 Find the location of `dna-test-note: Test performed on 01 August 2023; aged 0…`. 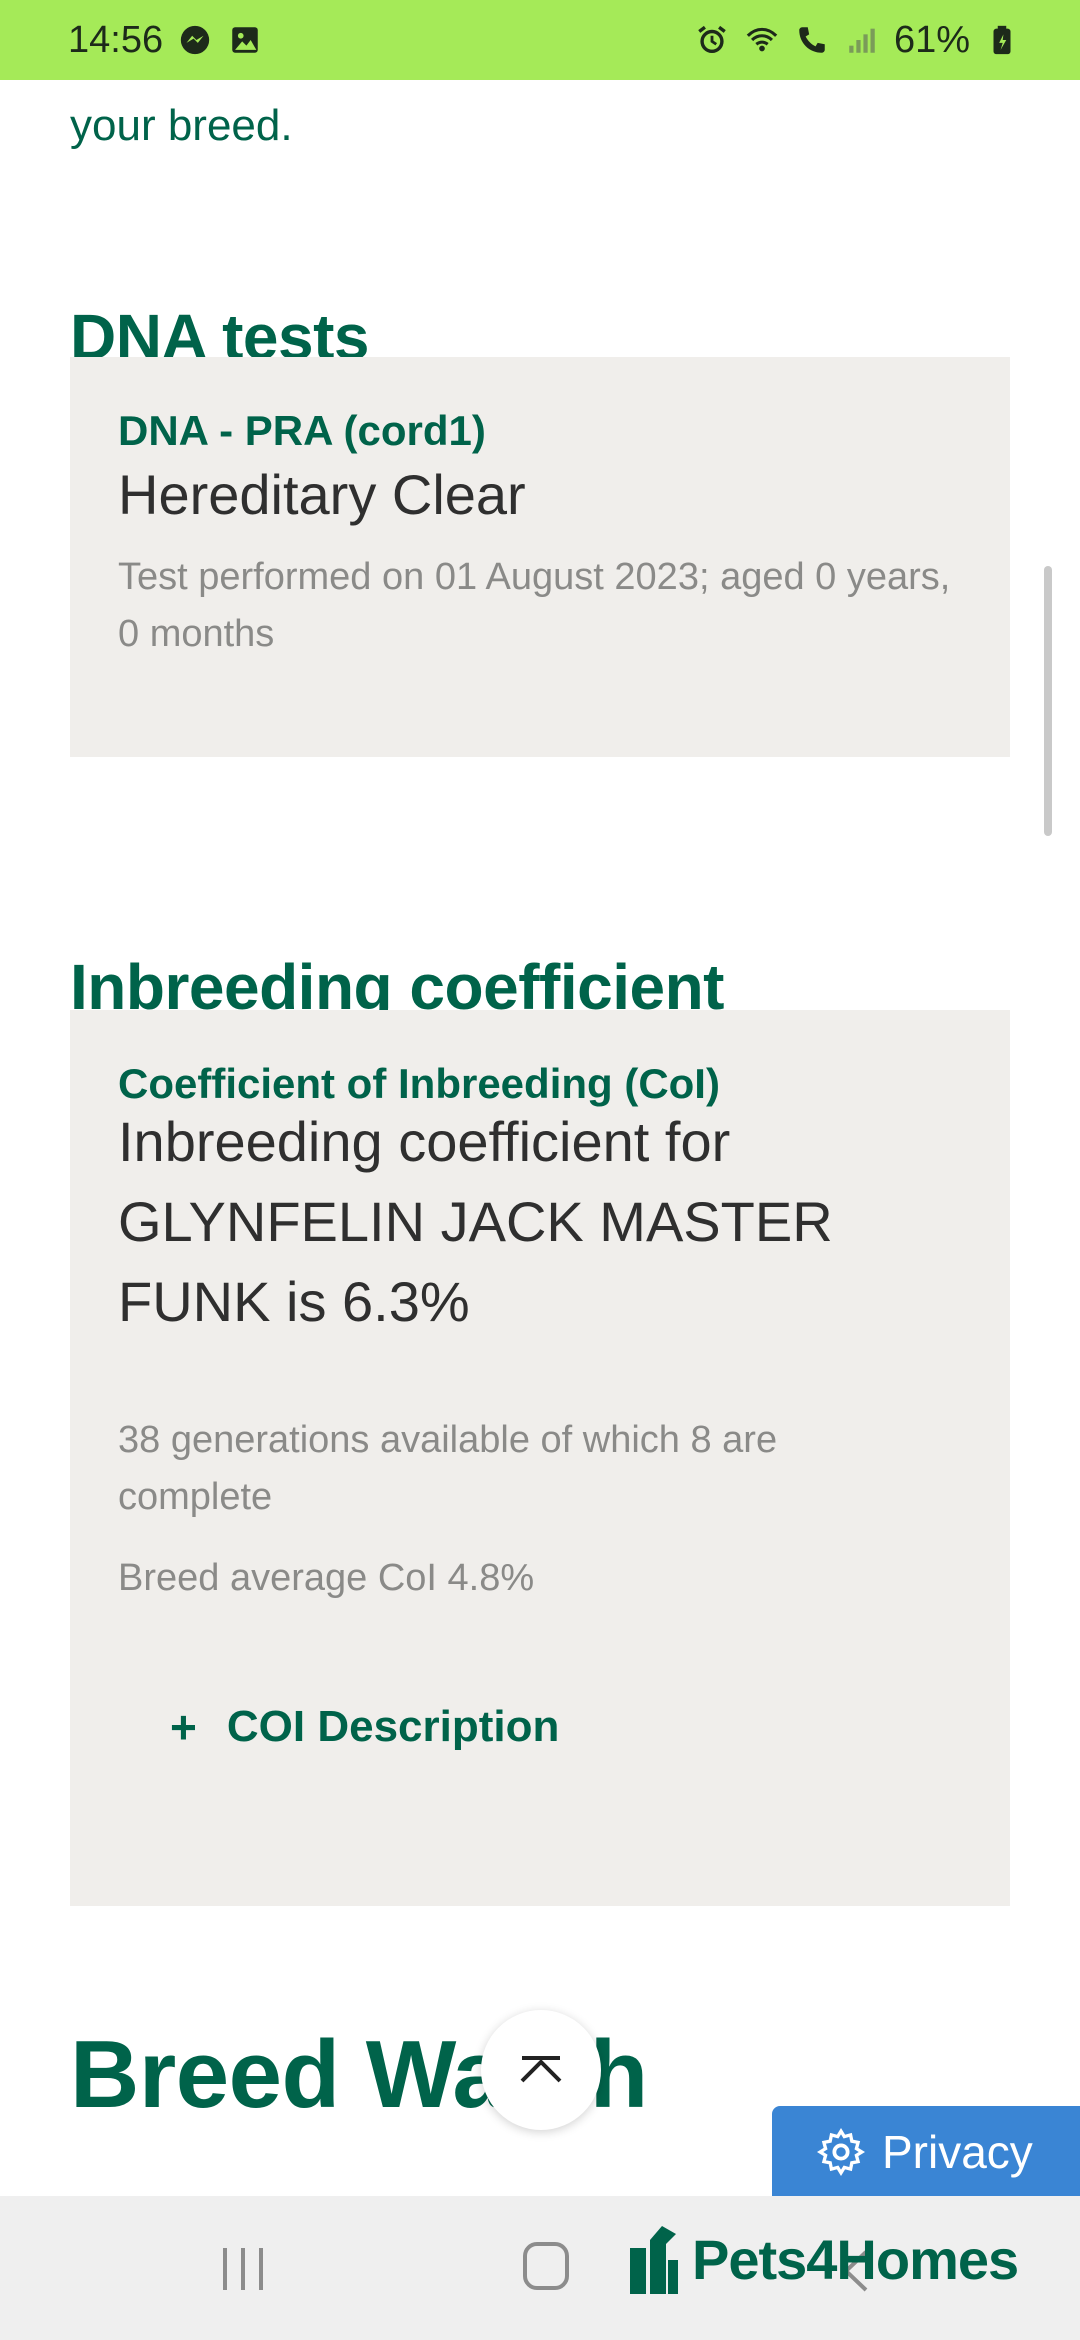

dna-test-note: Test performed on 01 August 2023; aged 0… is located at coordinates (534, 605).